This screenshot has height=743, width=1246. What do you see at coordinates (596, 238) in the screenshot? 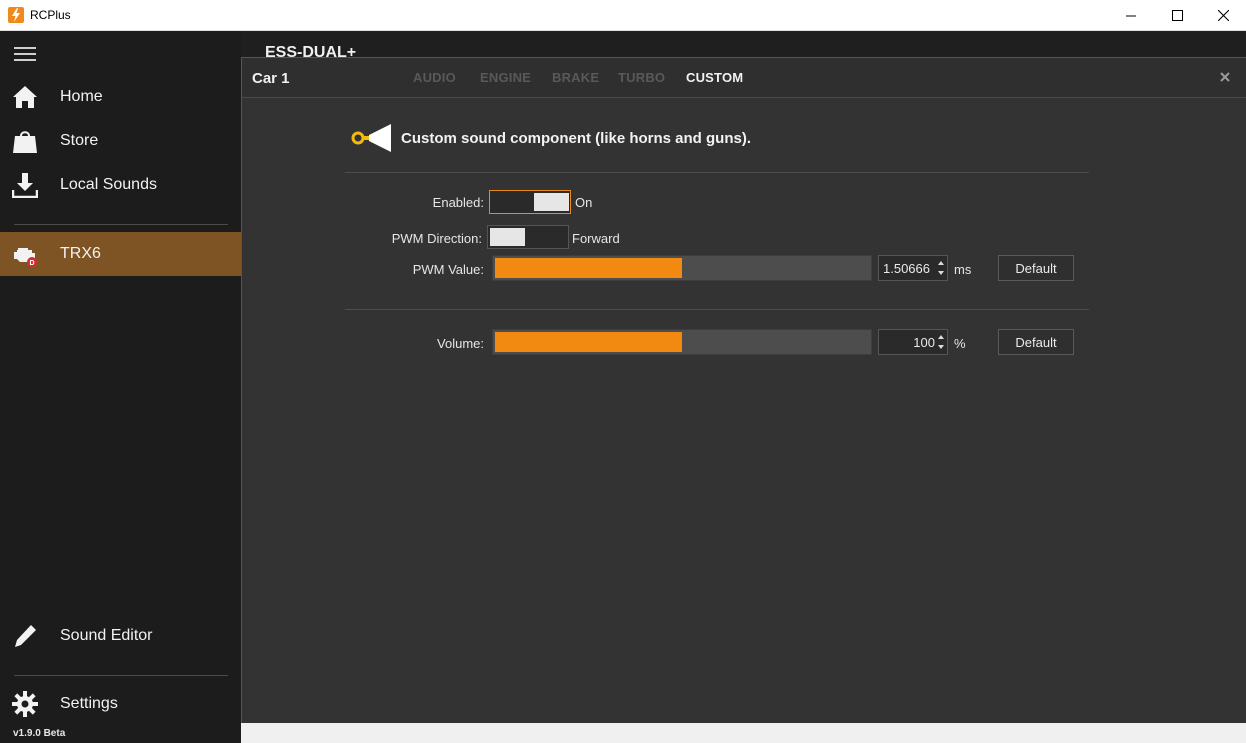
I see `pwm-direction-state: Forward` at bounding box center [596, 238].